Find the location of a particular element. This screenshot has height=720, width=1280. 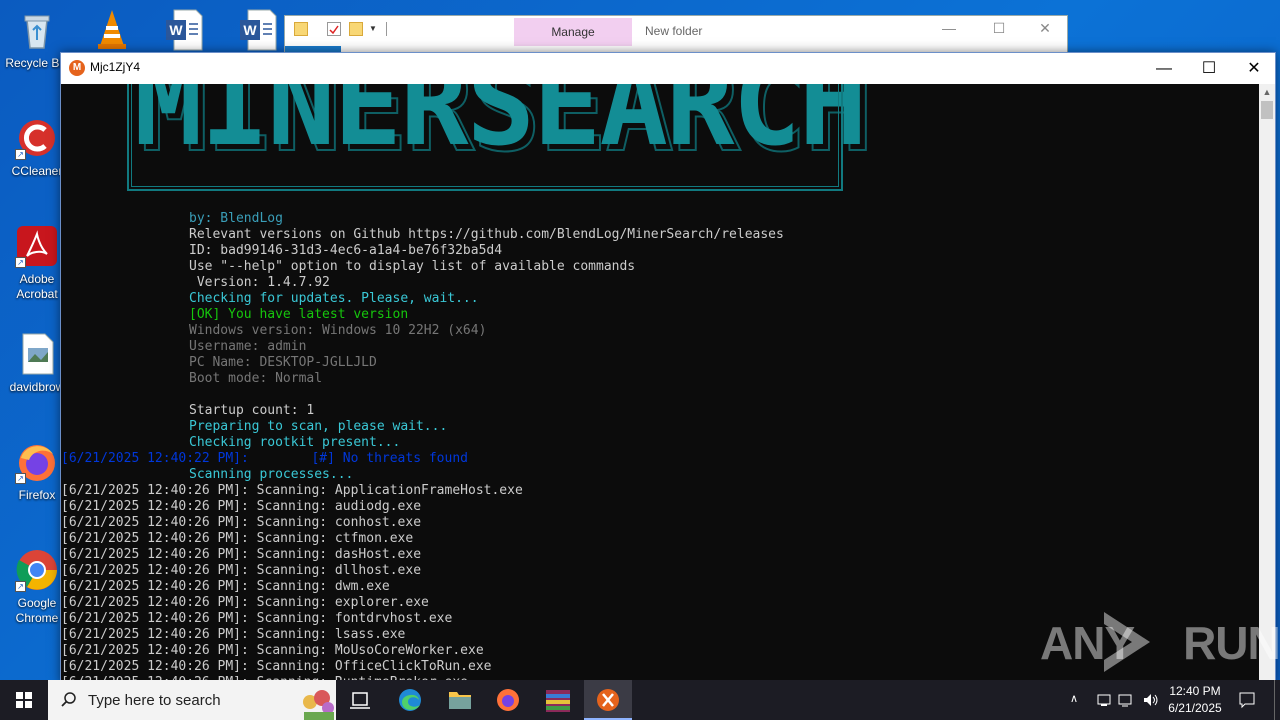

chrome-icon: ↗ is located at coordinates (37, 570).